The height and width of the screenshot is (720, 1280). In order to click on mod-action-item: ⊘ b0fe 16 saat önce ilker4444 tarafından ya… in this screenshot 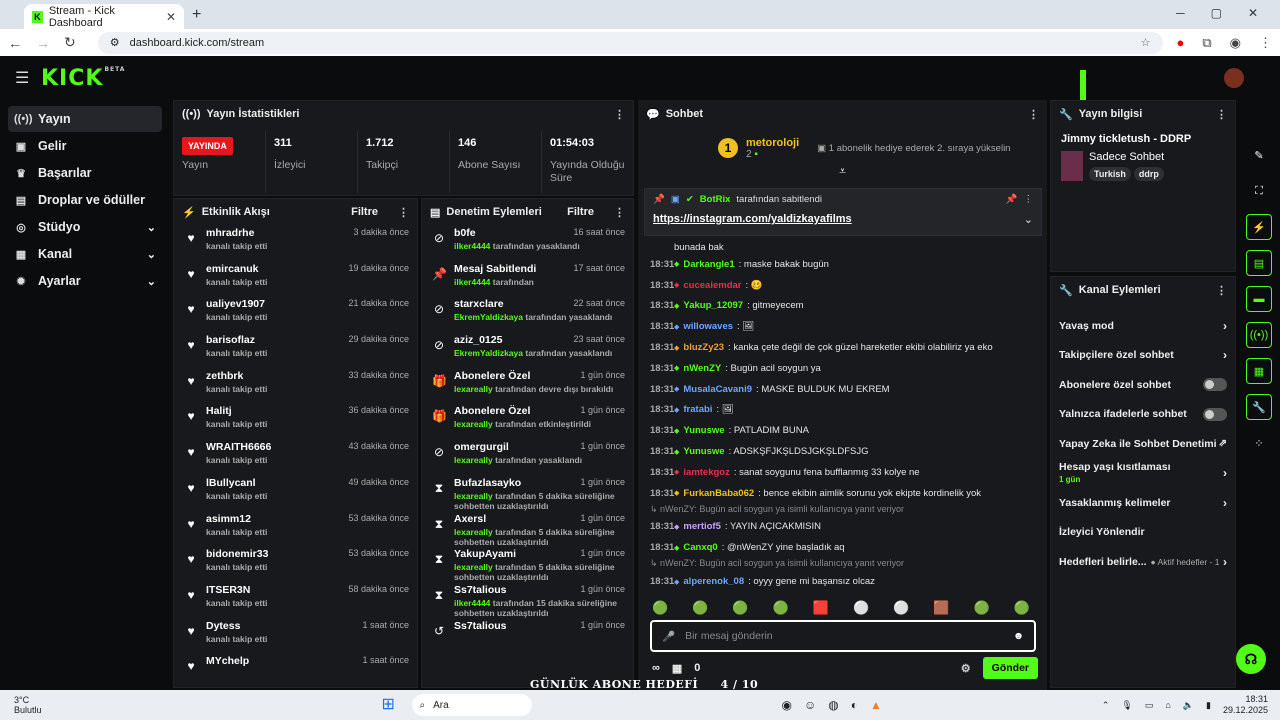, I will do `click(527, 243)`.